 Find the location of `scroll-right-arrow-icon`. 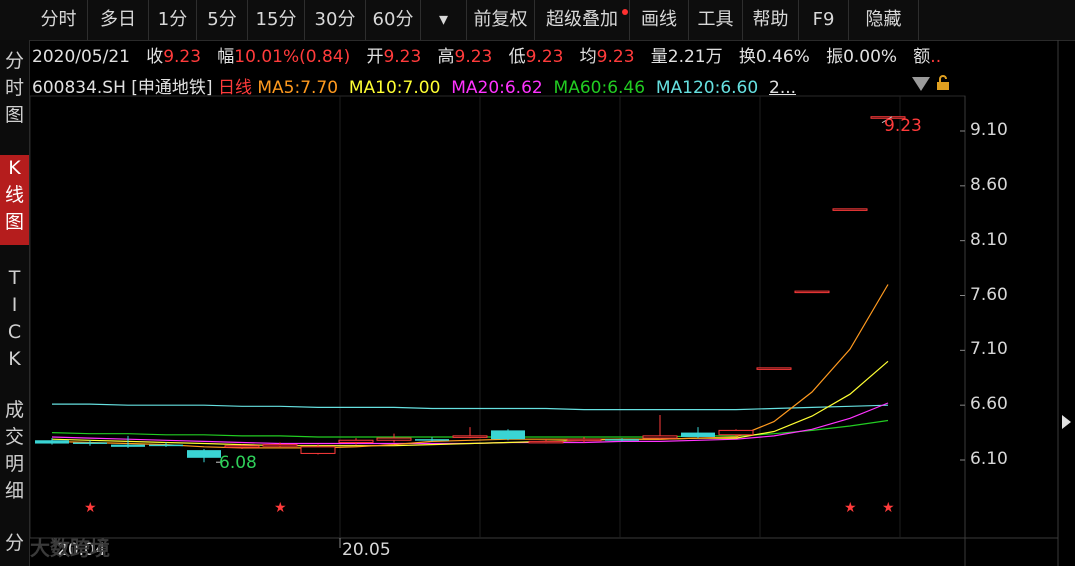

scroll-right-arrow-icon is located at coordinates (1066, 422).